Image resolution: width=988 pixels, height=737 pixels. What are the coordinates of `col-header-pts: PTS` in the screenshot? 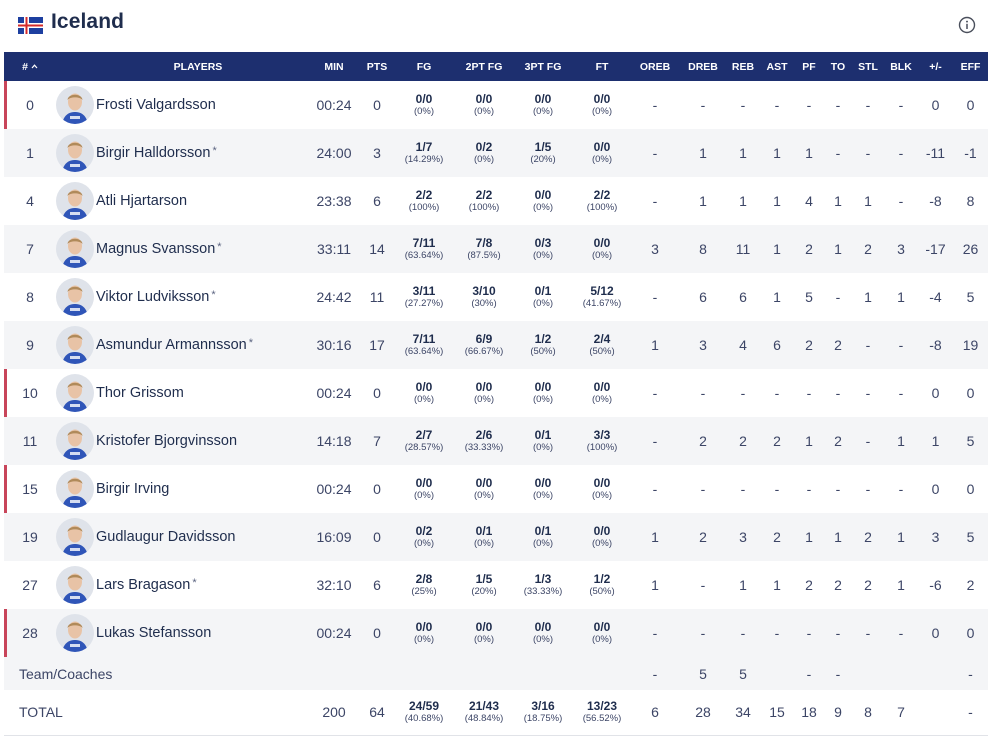 It's located at (377, 66).